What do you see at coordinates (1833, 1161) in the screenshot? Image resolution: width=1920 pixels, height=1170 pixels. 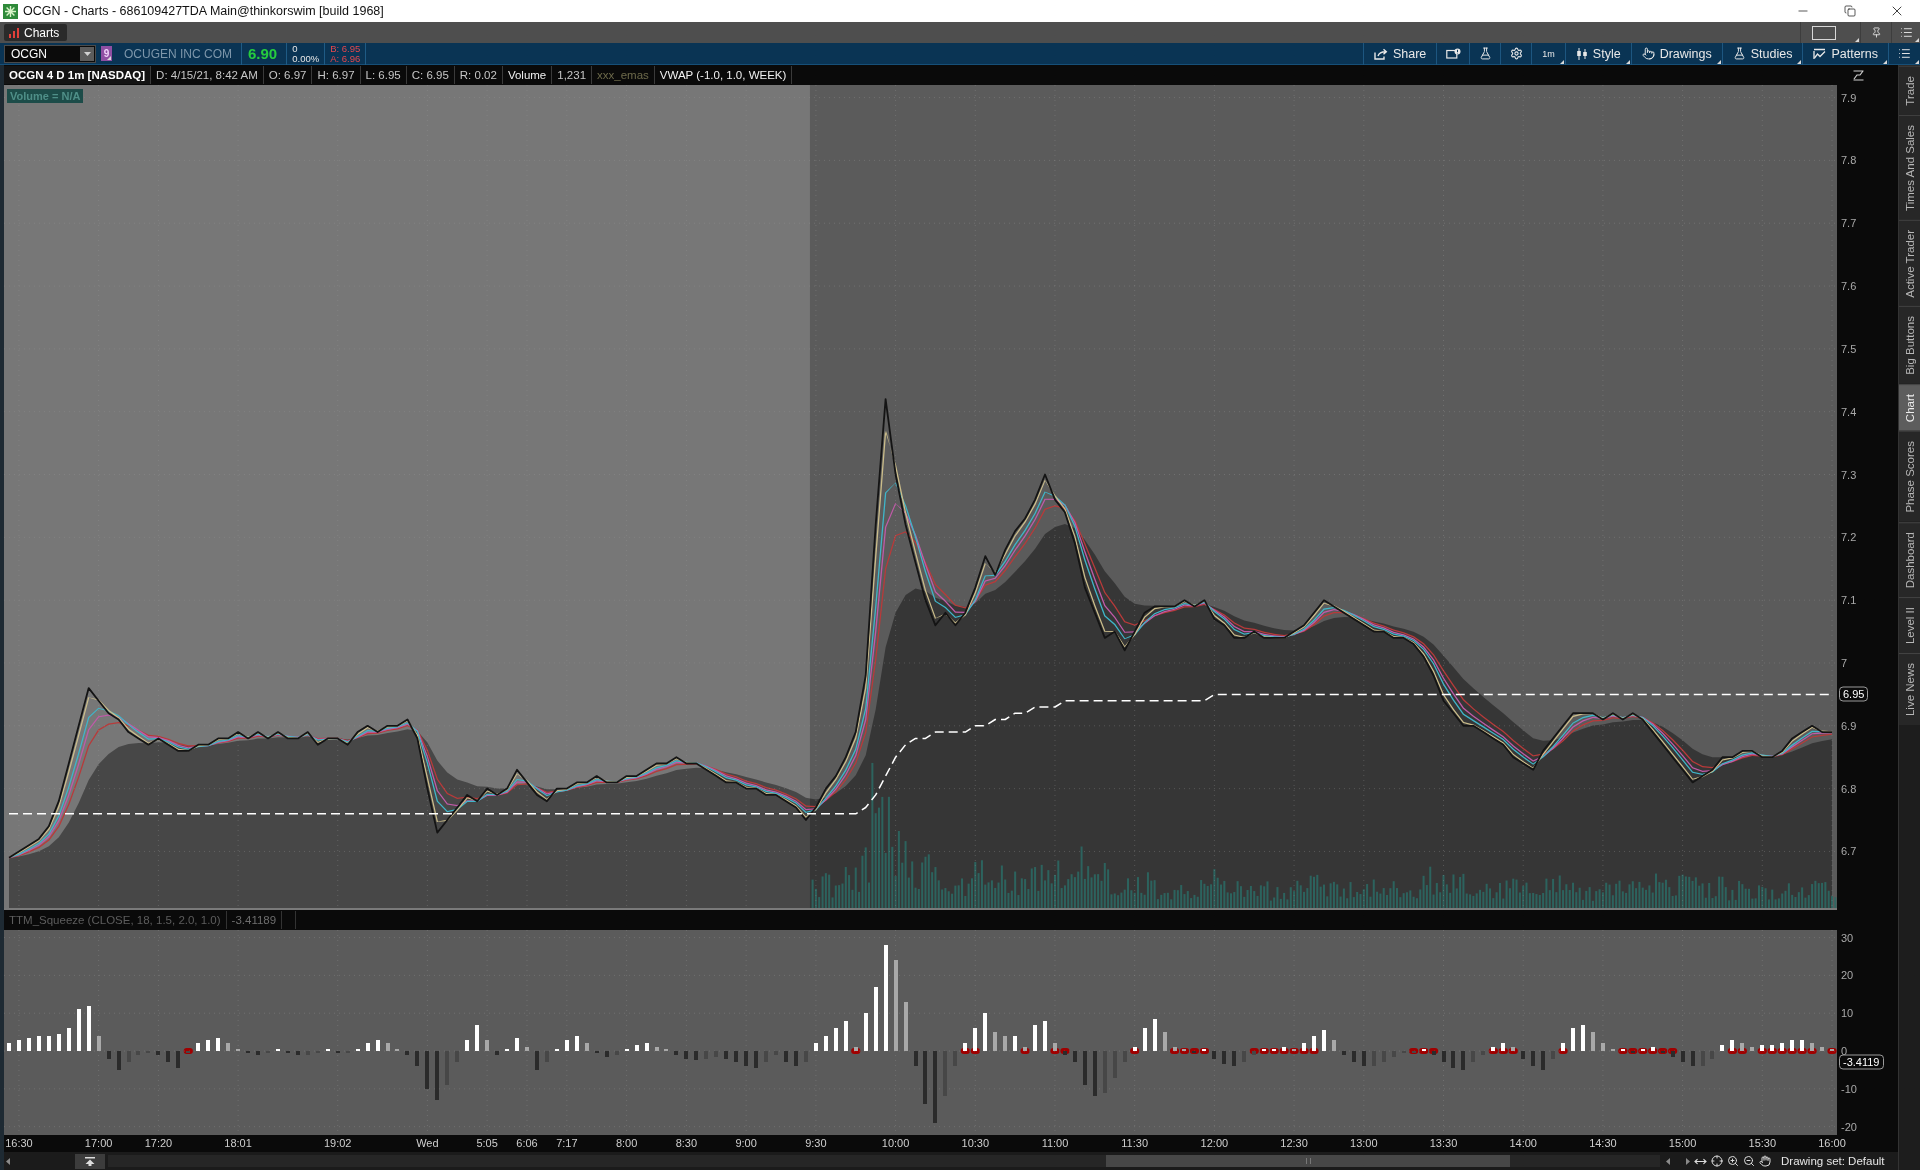 I see `drawing-set-label: Drawing set: Default` at bounding box center [1833, 1161].